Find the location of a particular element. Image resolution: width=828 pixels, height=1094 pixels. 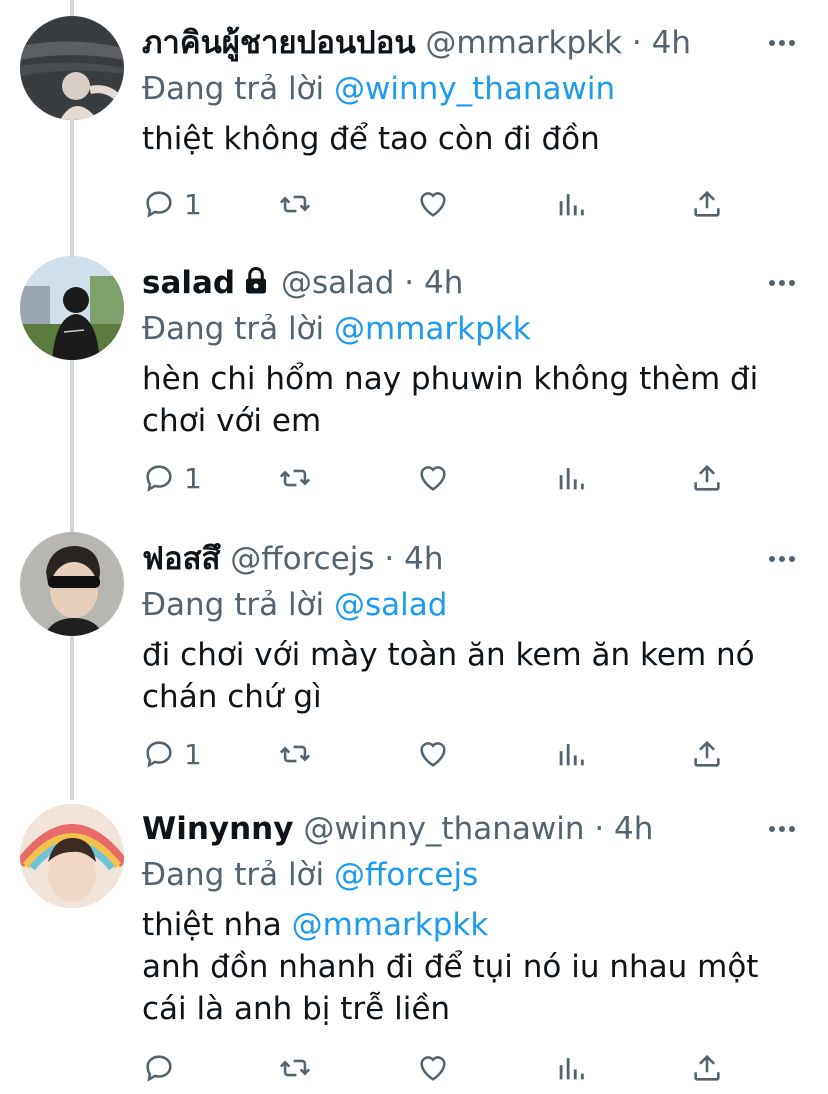

action-bar is located at coordinates (452, 1068).